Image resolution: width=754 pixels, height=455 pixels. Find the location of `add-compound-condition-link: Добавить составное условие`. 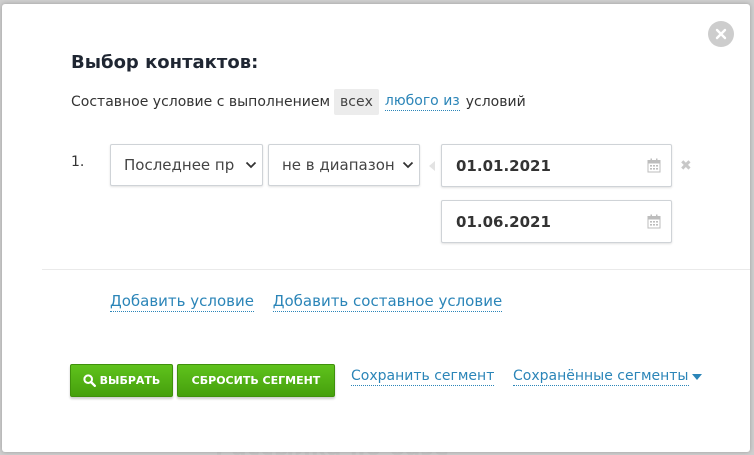

add-compound-condition-link: Добавить составное условие is located at coordinates (387, 302).